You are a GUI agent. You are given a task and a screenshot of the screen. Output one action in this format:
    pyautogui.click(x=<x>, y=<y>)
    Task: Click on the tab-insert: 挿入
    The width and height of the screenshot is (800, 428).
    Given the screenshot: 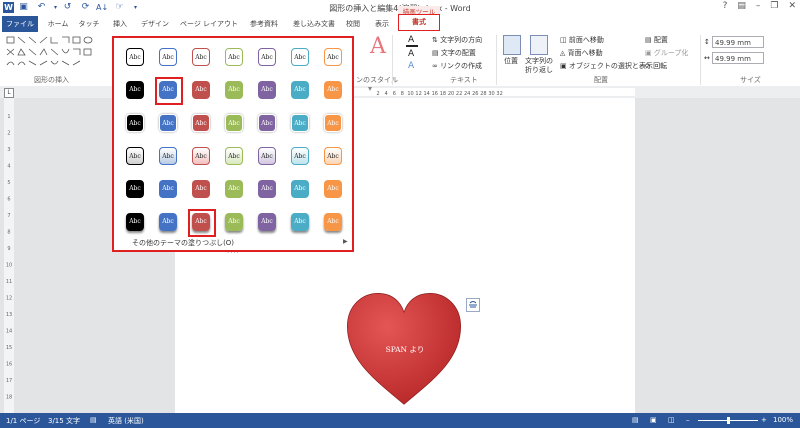 What is the action you would take?
    pyautogui.click(x=120, y=24)
    